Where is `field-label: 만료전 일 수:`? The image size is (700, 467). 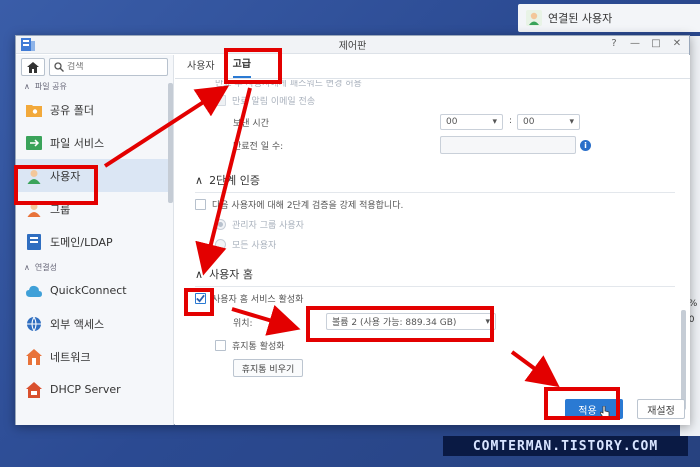 field-label: 만료전 일 수: is located at coordinates (258, 147).